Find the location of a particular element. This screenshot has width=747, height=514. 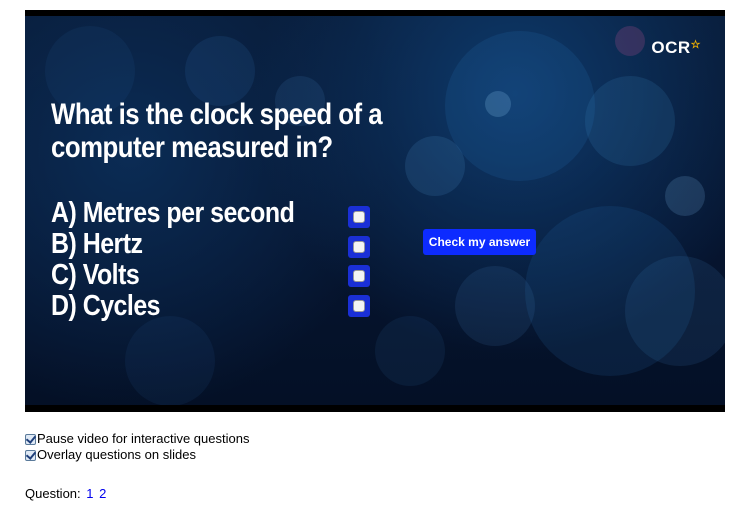

setting-overlay-questions: Overlay questions on slides is located at coordinates (137, 455).